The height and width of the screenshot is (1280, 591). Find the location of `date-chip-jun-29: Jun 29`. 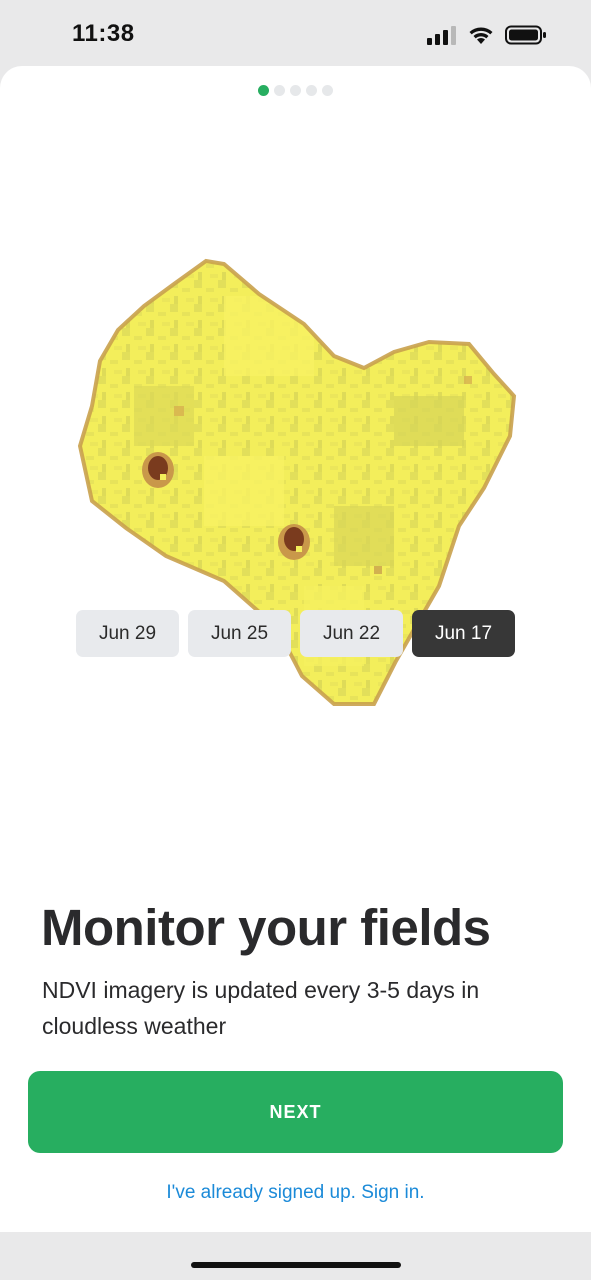

date-chip-jun-29: Jun 29 is located at coordinates (127, 633).